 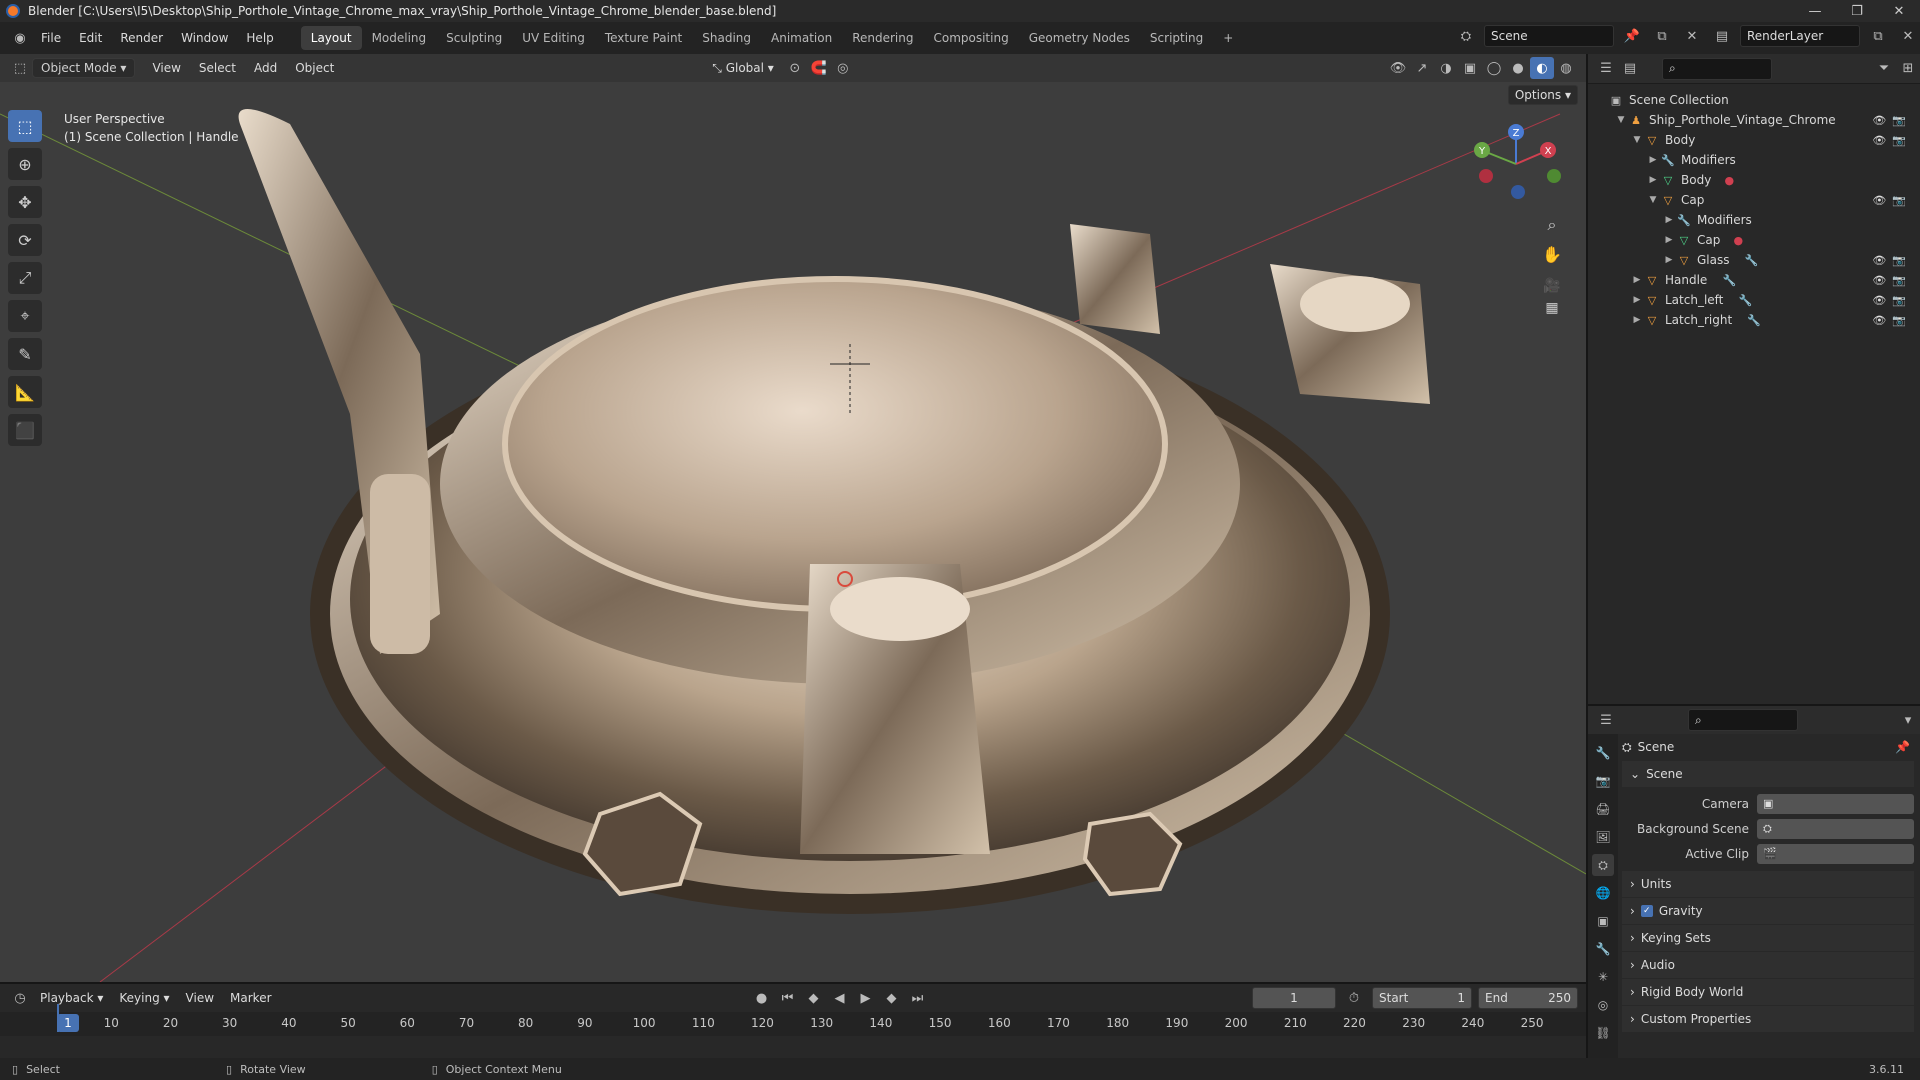 What do you see at coordinates (1554, 176) in the screenshot?
I see `gizmo-neg-y` at bounding box center [1554, 176].